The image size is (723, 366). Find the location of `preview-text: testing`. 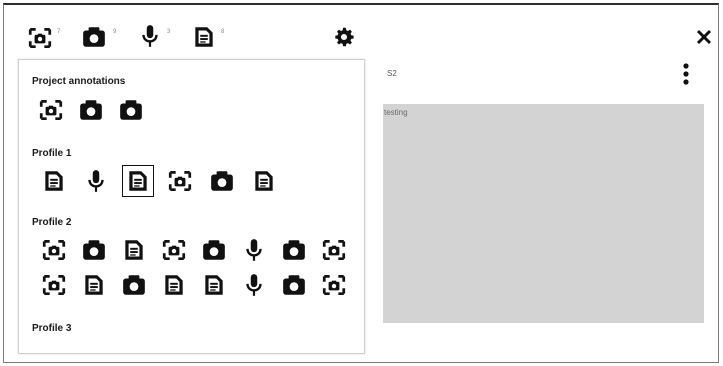

preview-text: testing is located at coordinates (396, 112).